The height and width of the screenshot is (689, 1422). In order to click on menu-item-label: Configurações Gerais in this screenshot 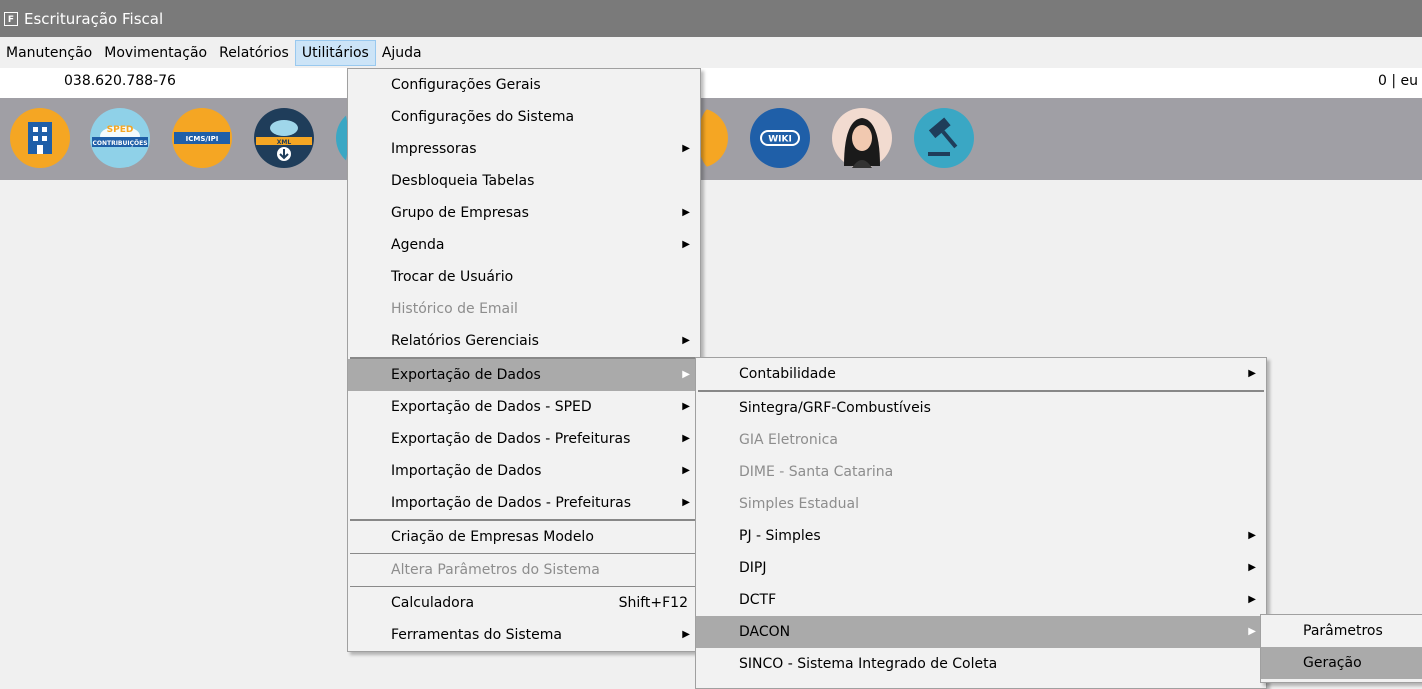, I will do `click(466, 85)`.